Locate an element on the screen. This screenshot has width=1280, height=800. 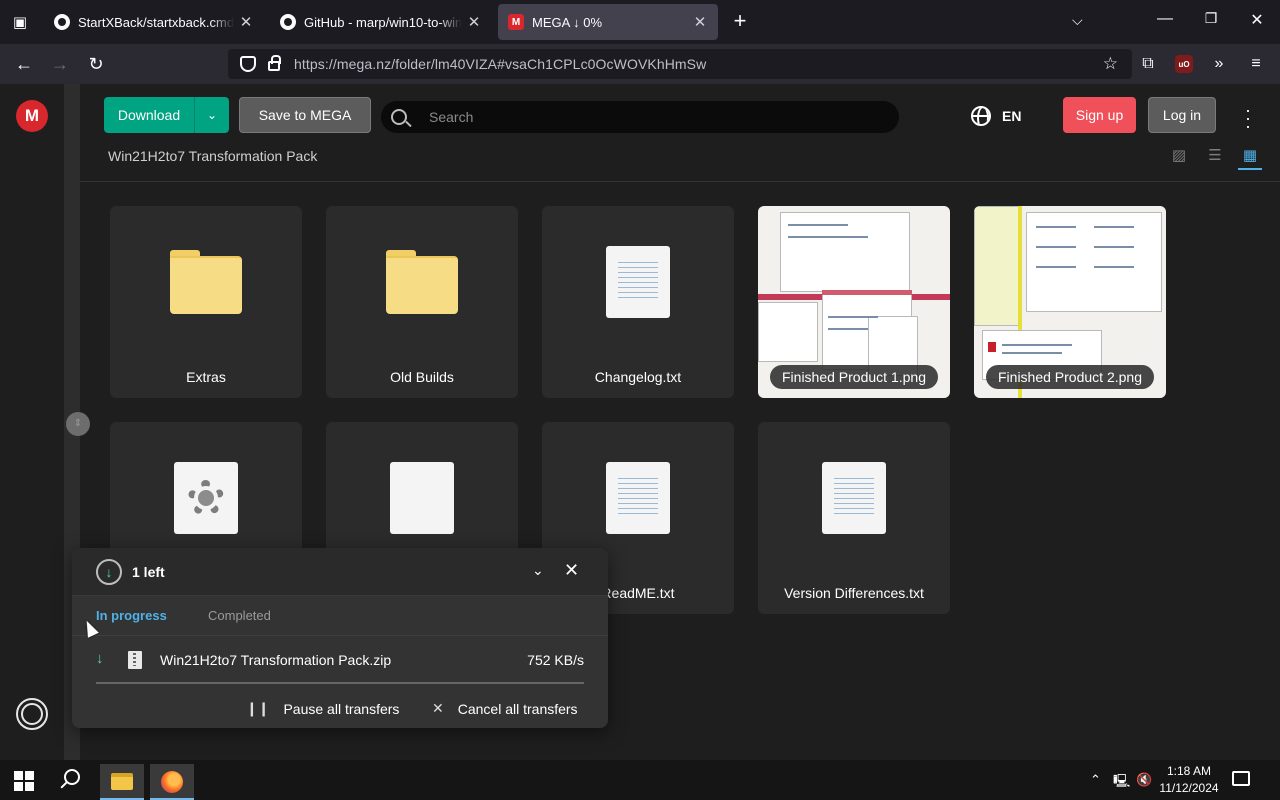
file-name: Version Differences.txt is located at coordinates (854, 593).